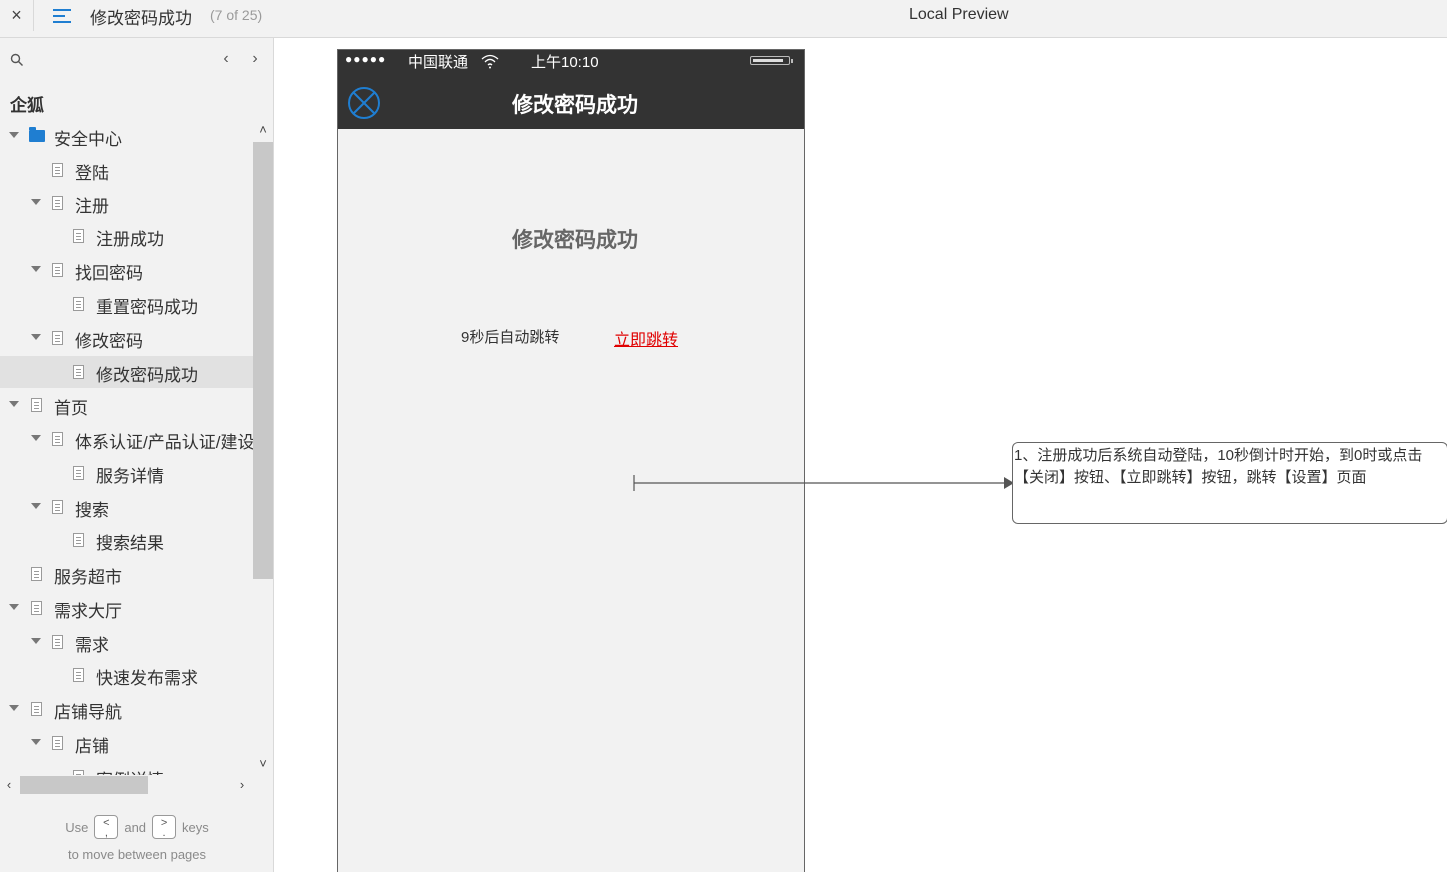  I want to click on tree-item-label: 登陆, so click(92, 173).